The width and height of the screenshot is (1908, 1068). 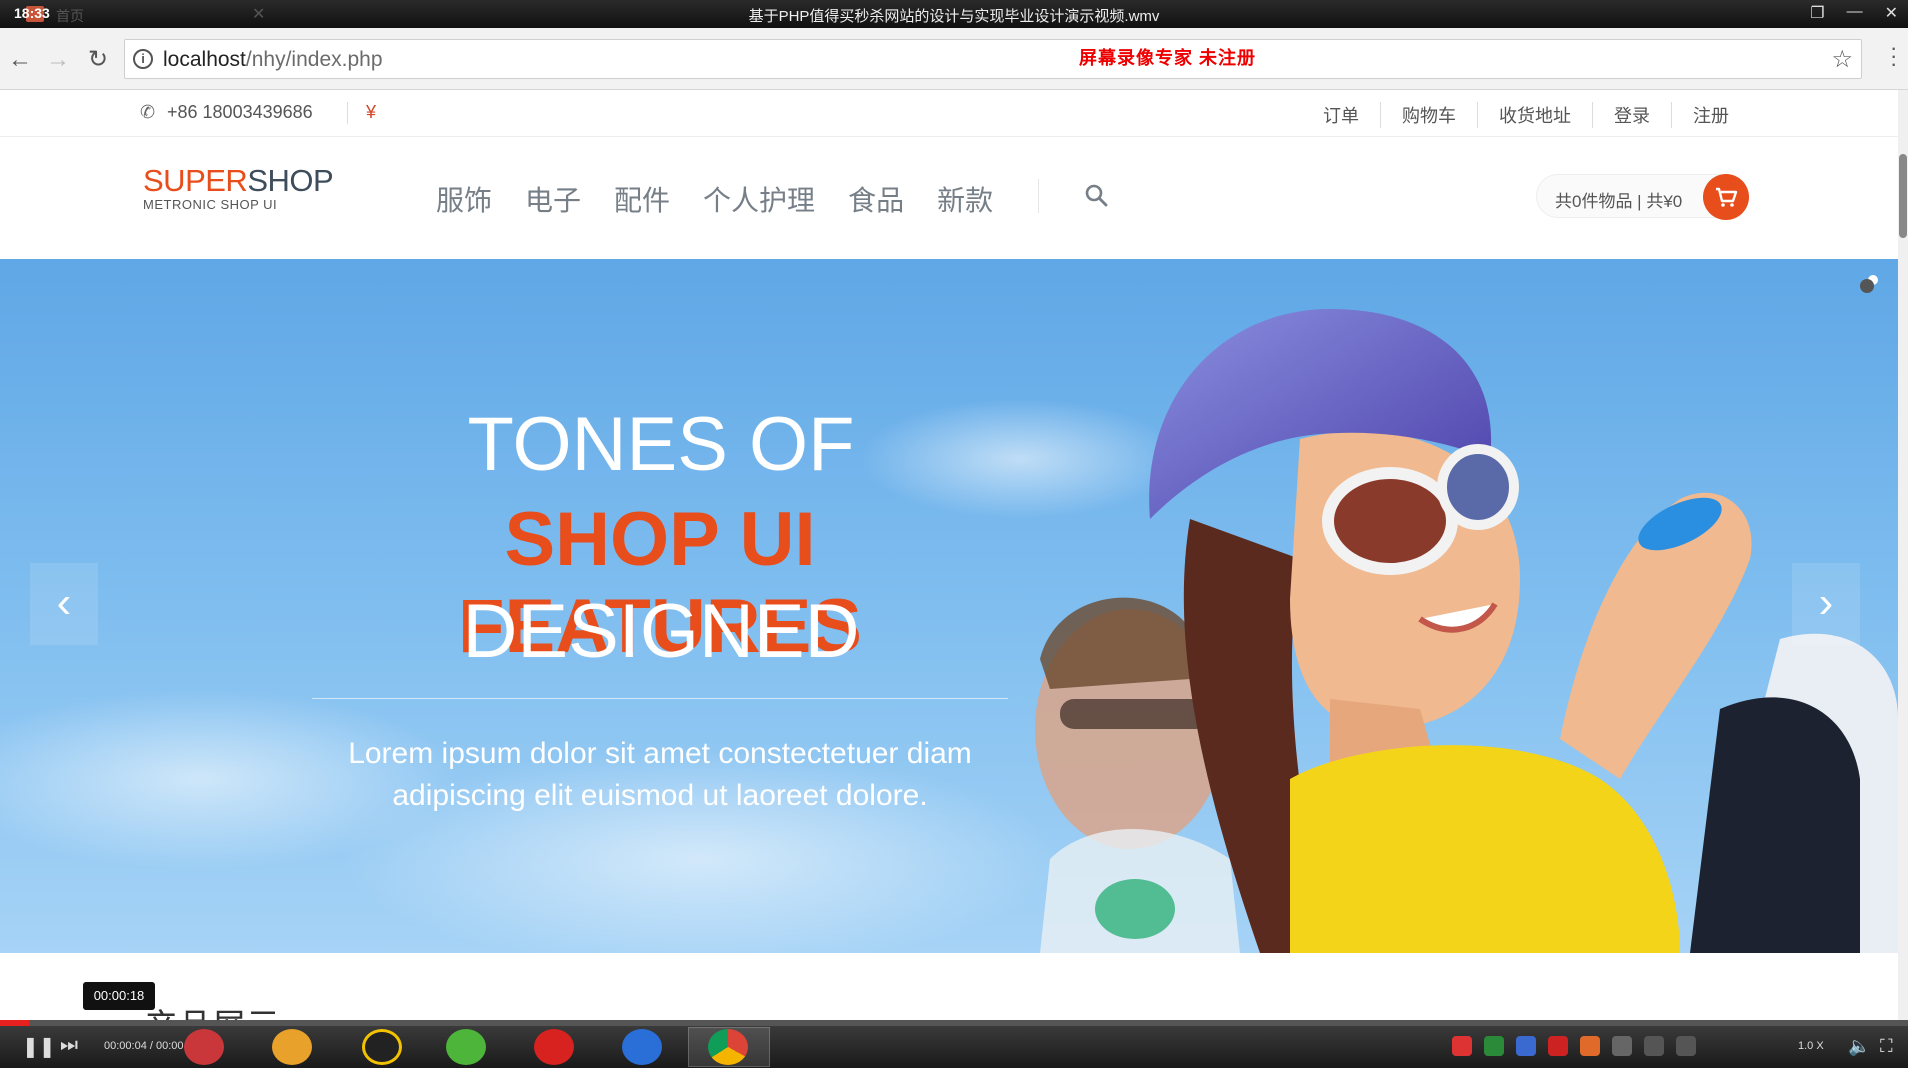 I want to click on mini-cart: 共0件物品 | 共¥0, so click(x=1642, y=197).